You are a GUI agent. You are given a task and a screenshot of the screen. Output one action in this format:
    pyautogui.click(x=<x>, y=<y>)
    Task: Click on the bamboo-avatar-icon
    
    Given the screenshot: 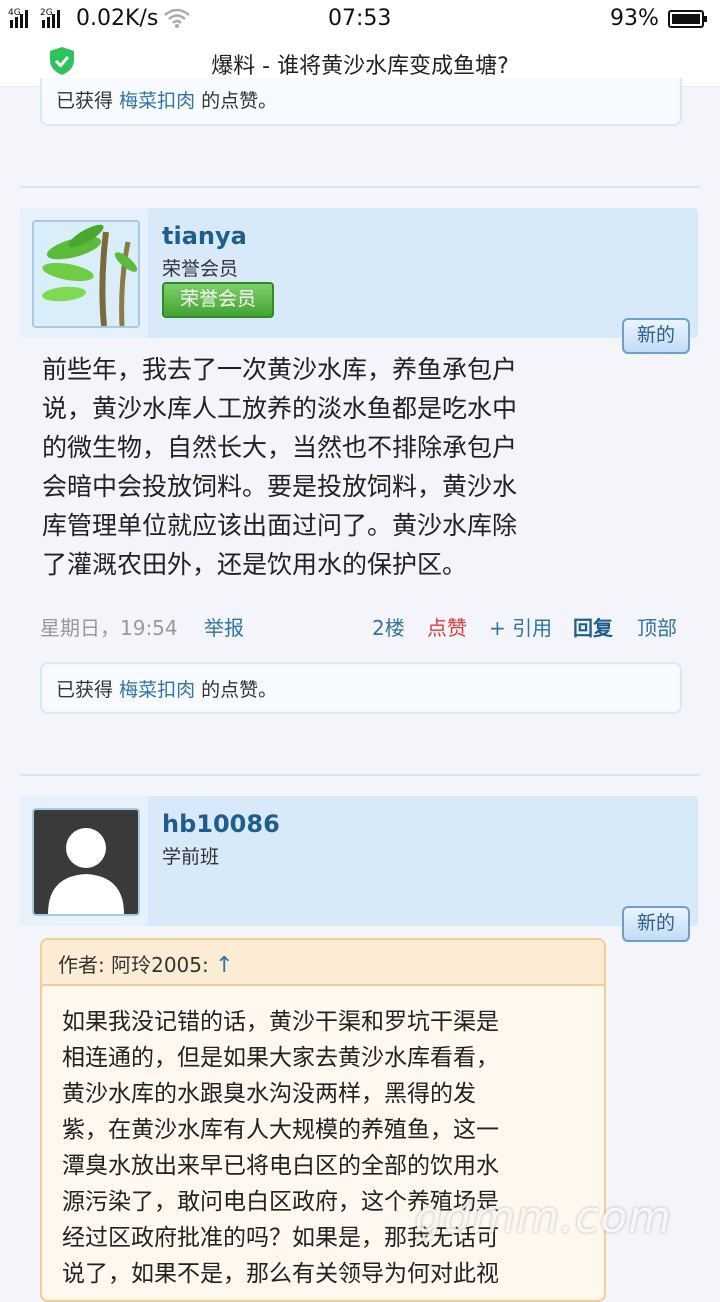 What is the action you would take?
    pyautogui.click(x=86, y=274)
    